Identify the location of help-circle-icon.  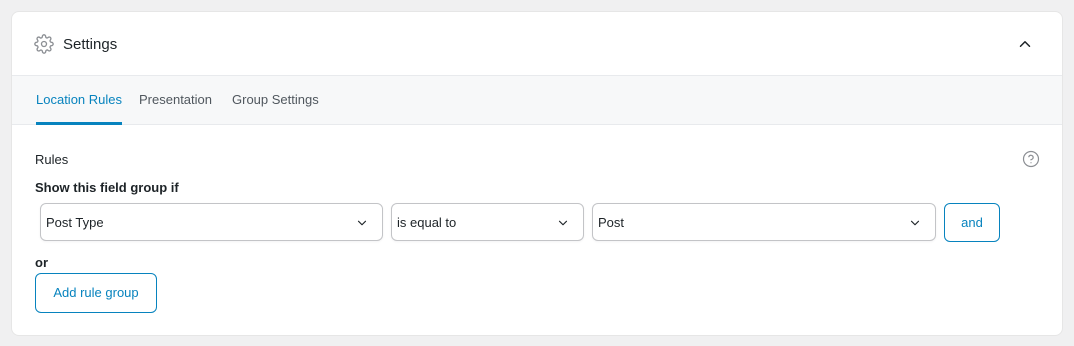
(1031, 159).